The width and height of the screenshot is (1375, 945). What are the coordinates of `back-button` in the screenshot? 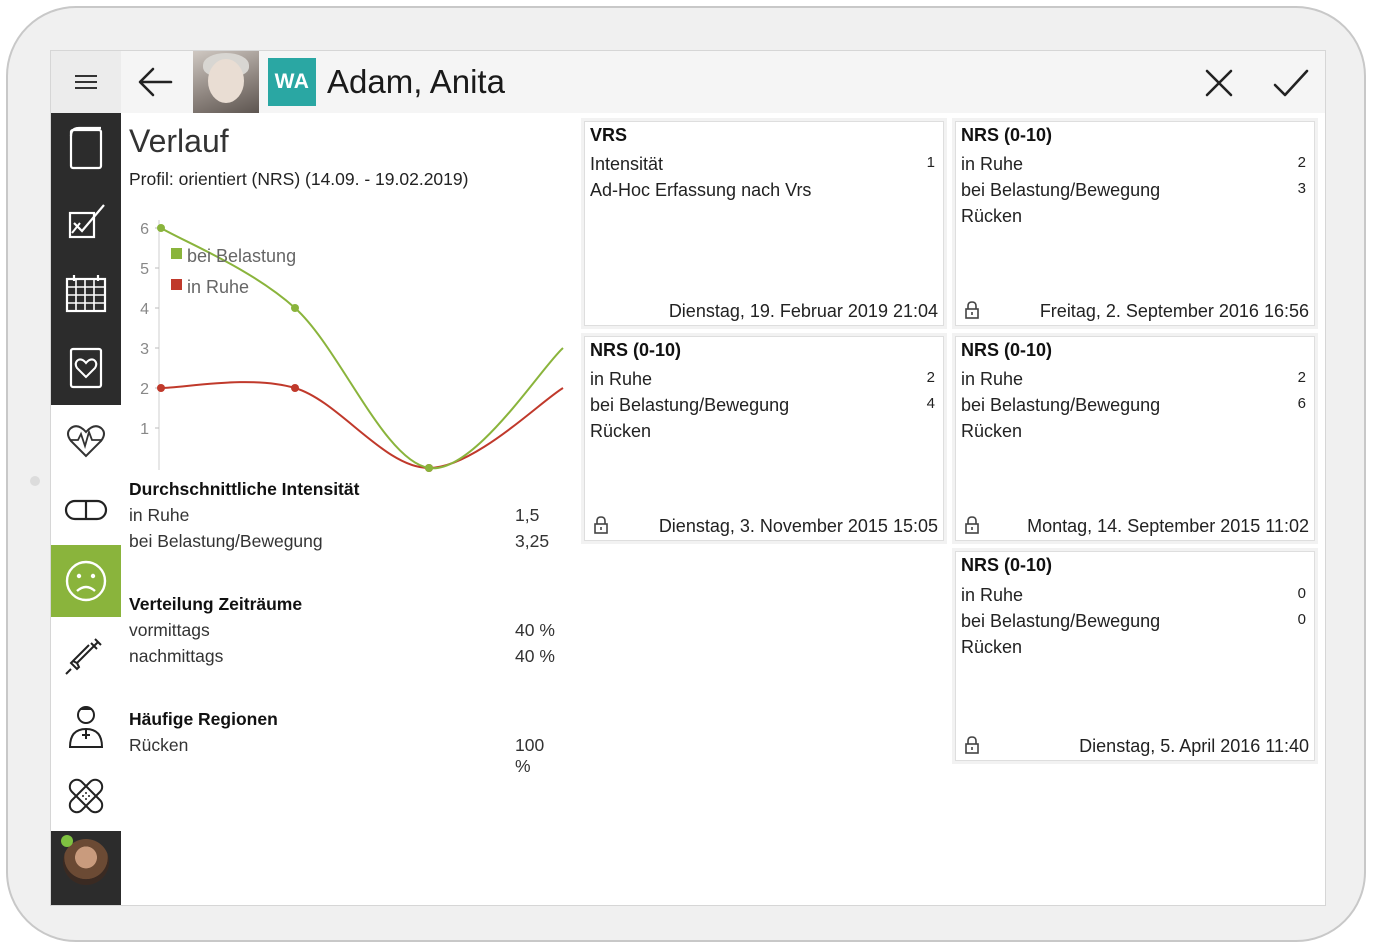 It's located at (155, 82).